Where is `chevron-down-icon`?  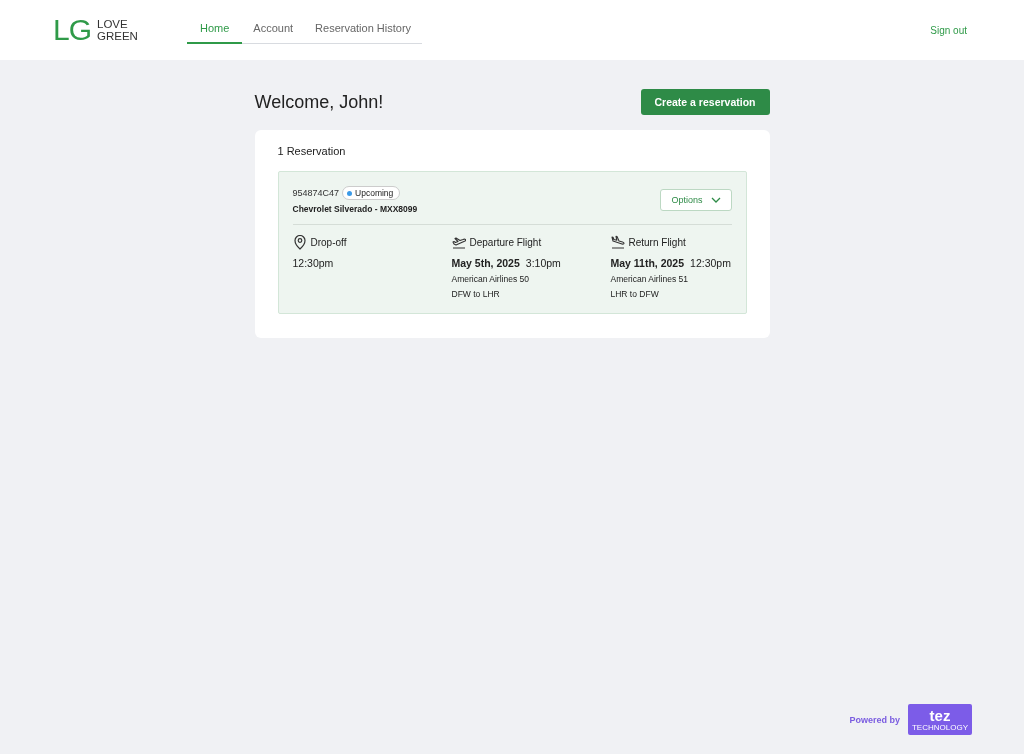 chevron-down-icon is located at coordinates (715, 200).